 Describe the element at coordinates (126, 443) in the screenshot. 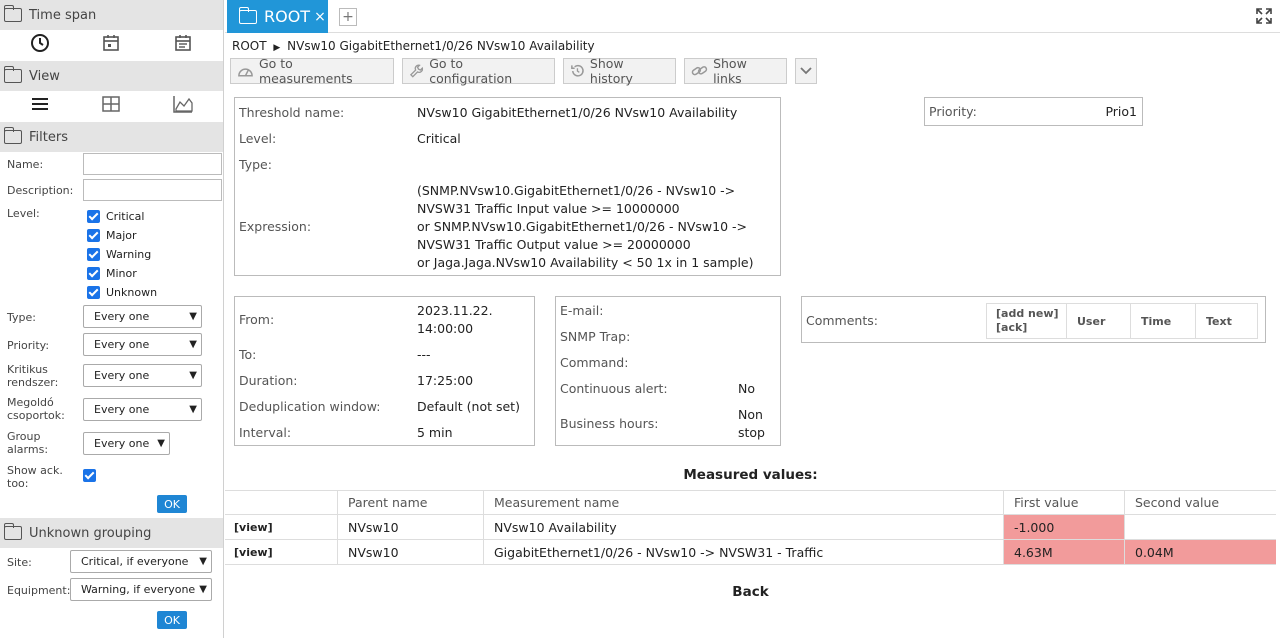

I see `group-alarms-select: Every one ▼` at that location.